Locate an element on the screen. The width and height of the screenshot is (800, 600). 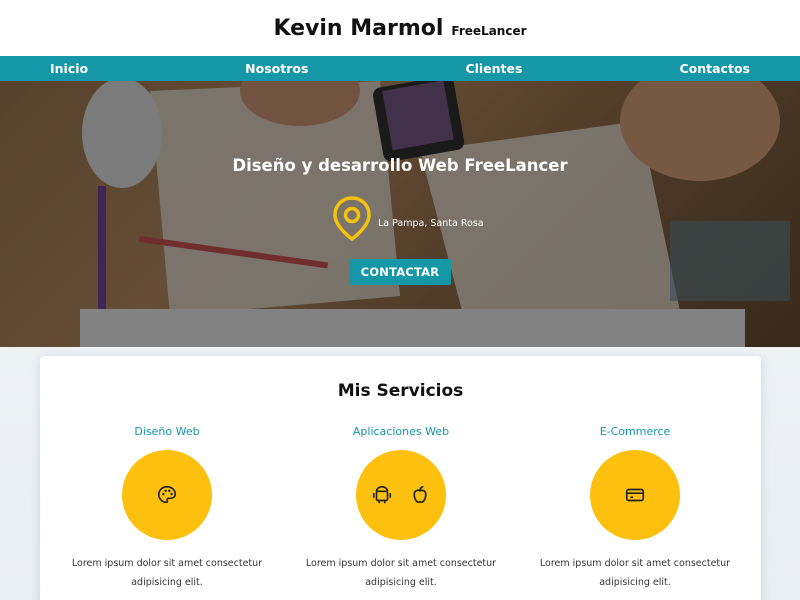
services-title: Mis Servicios is located at coordinates (400, 391).